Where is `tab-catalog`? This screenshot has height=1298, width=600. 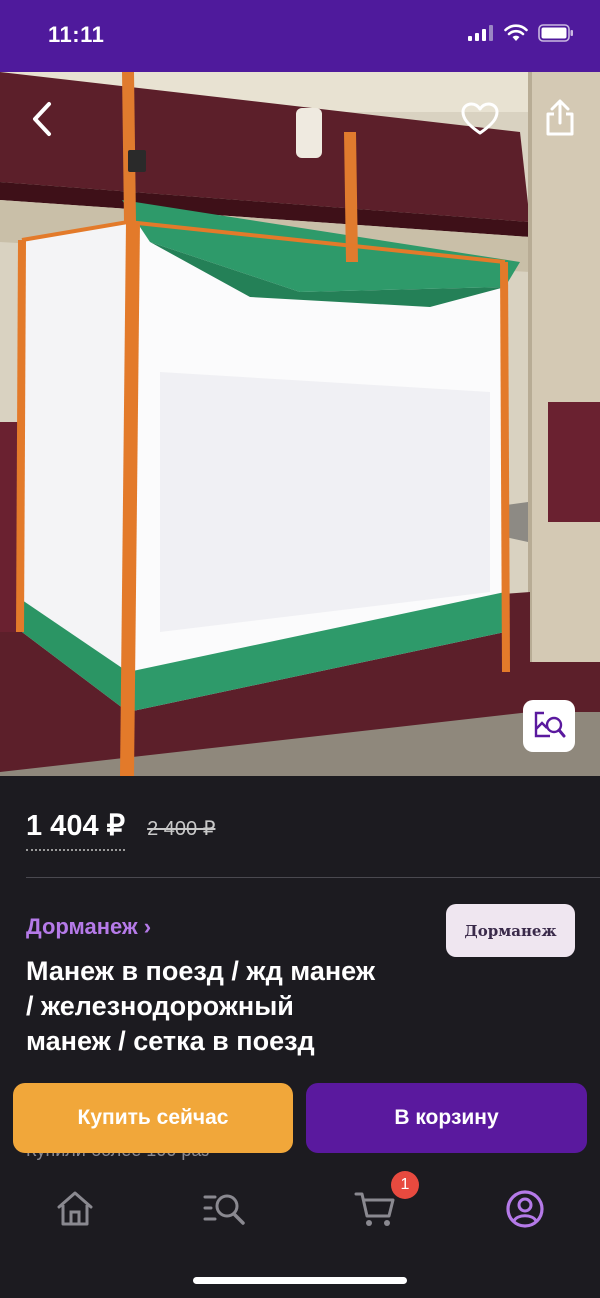 tab-catalog is located at coordinates (225, 1209).